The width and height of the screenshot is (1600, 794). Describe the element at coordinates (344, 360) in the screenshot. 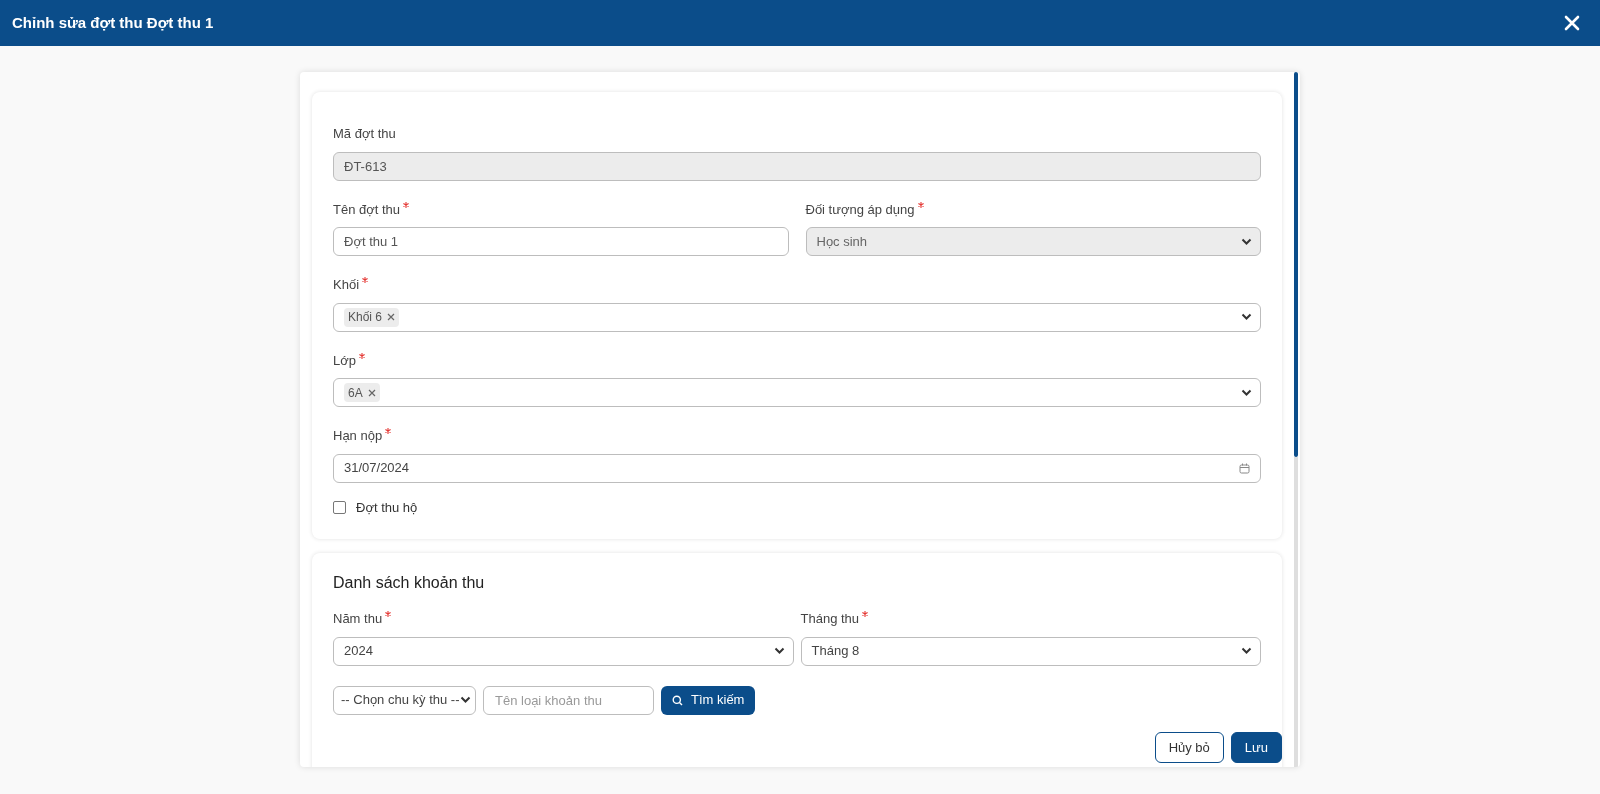

I see `field-label: Lớp` at that location.